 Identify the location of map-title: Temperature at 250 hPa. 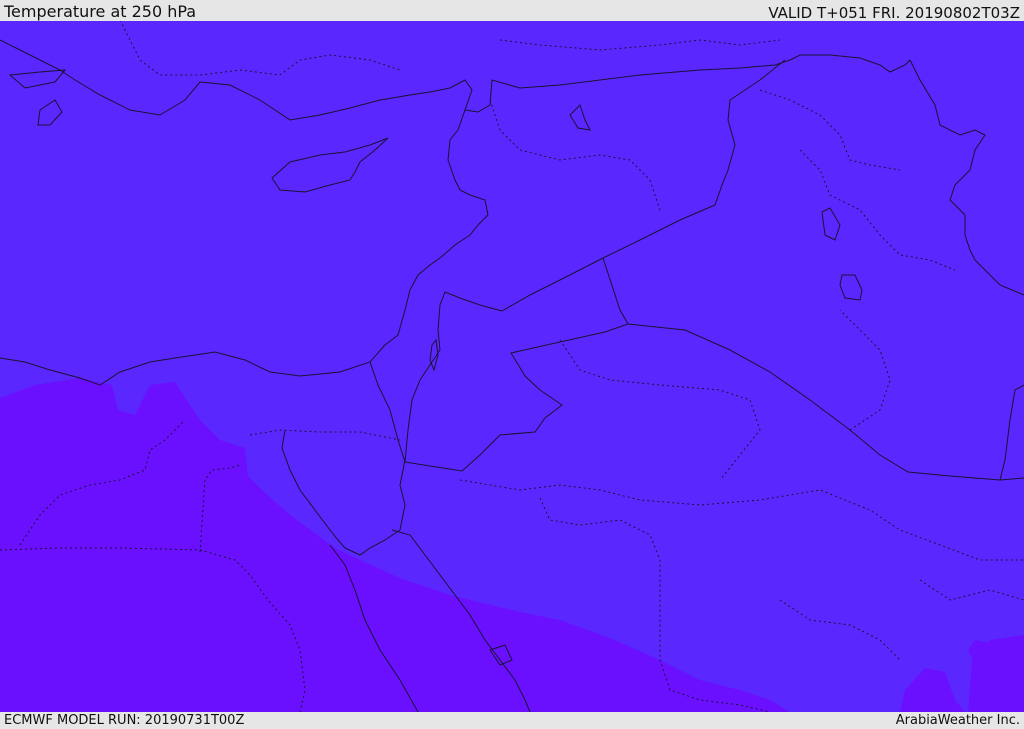
(100, 11).